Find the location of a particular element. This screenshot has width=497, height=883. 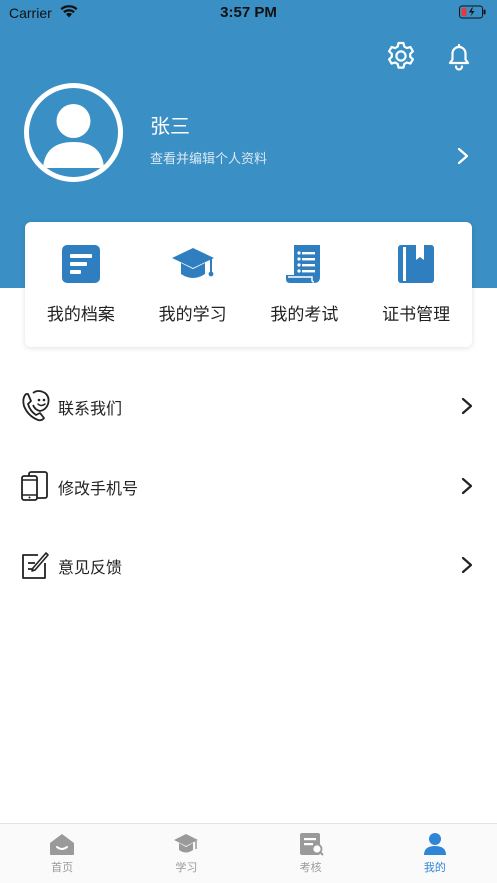

user-silhouette-icon is located at coordinates (73, 136).